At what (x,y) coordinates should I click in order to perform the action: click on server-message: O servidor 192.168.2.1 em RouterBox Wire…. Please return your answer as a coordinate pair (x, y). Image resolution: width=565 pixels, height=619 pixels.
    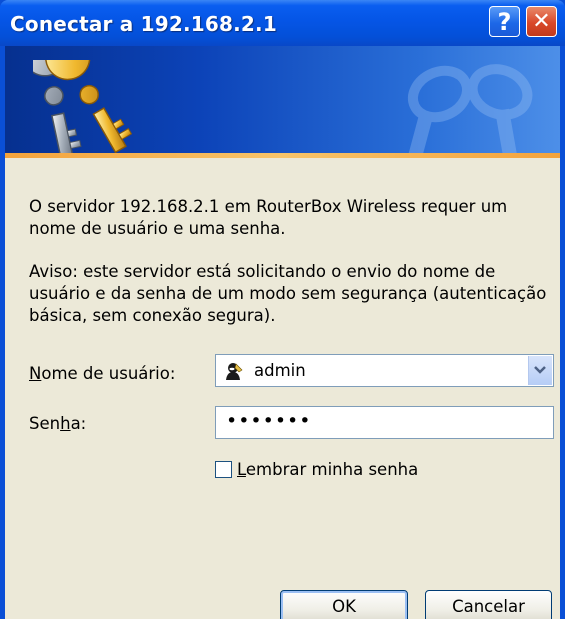
    Looking at the image, I should click on (268, 217).